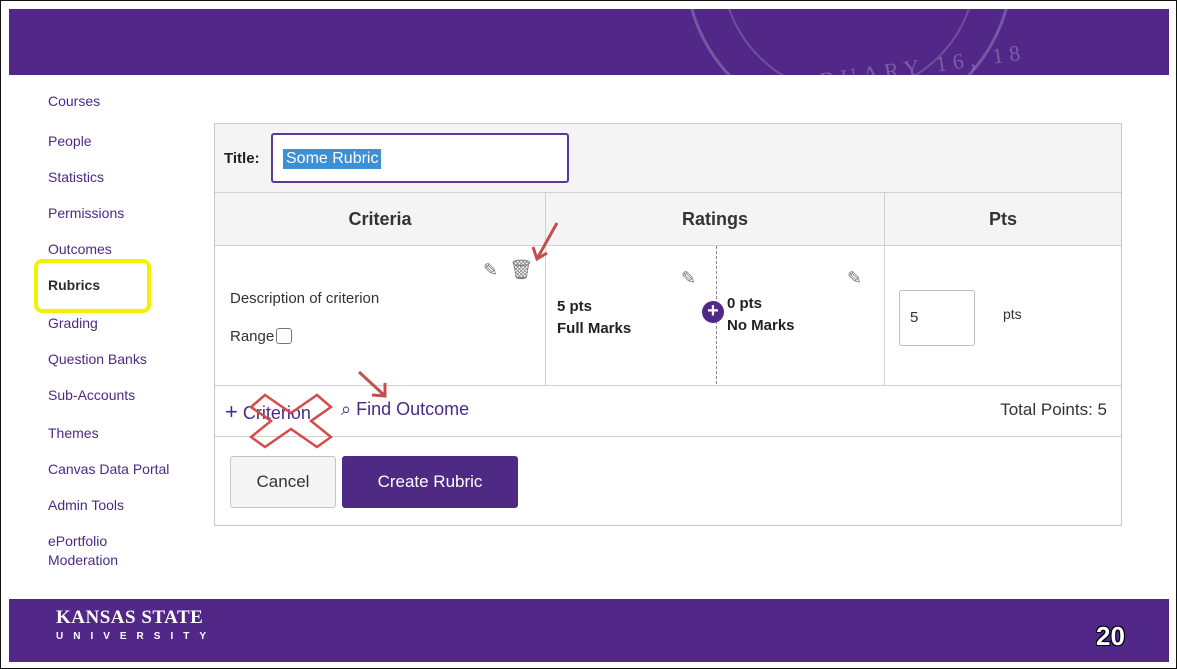 This screenshot has width=1177, height=669. What do you see at coordinates (73, 433) in the screenshot?
I see `nav-themes: Themes` at bounding box center [73, 433].